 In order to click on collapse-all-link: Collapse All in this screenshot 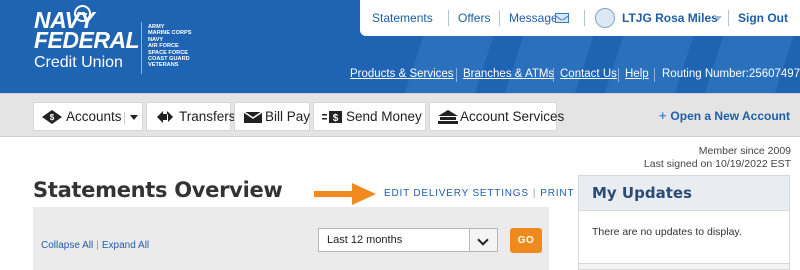, I will do `click(67, 245)`.